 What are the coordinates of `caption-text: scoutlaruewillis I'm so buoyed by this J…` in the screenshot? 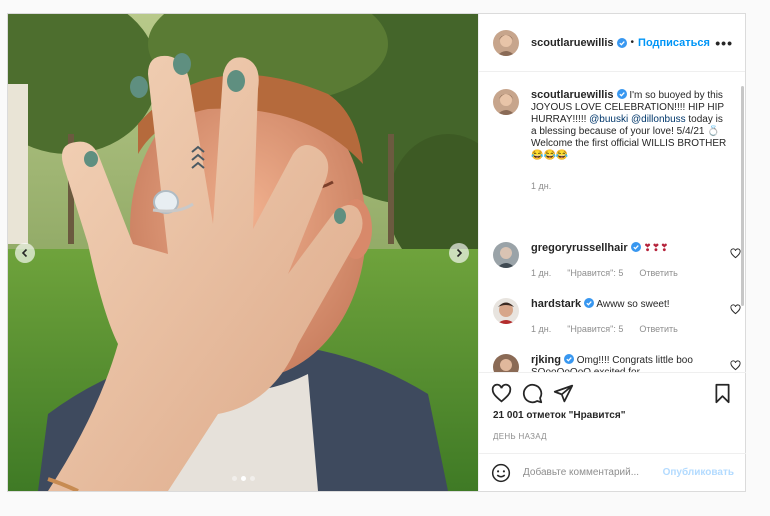 It's located at (631, 140).